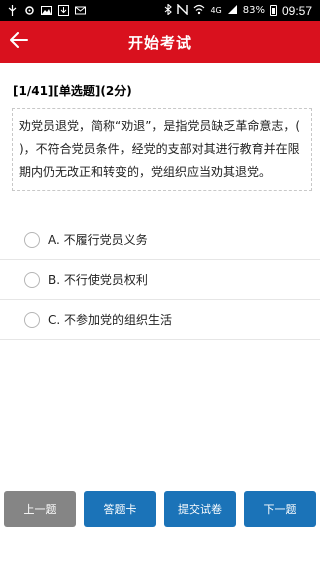 This screenshot has height=568, width=320. I want to click on title-bar: 开始考试, so click(160, 42).